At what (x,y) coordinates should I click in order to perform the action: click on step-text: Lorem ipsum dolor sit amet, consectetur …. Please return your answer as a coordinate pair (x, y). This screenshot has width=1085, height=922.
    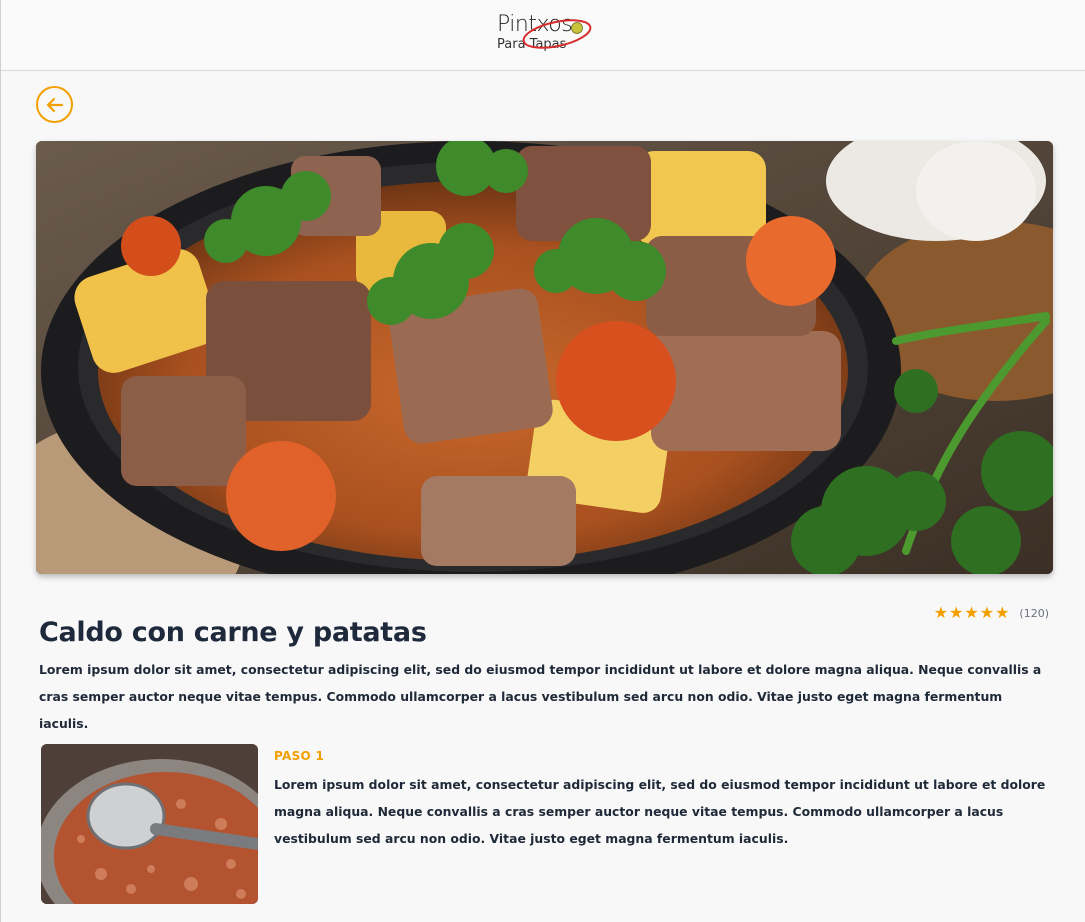
    Looking at the image, I should click on (660, 811).